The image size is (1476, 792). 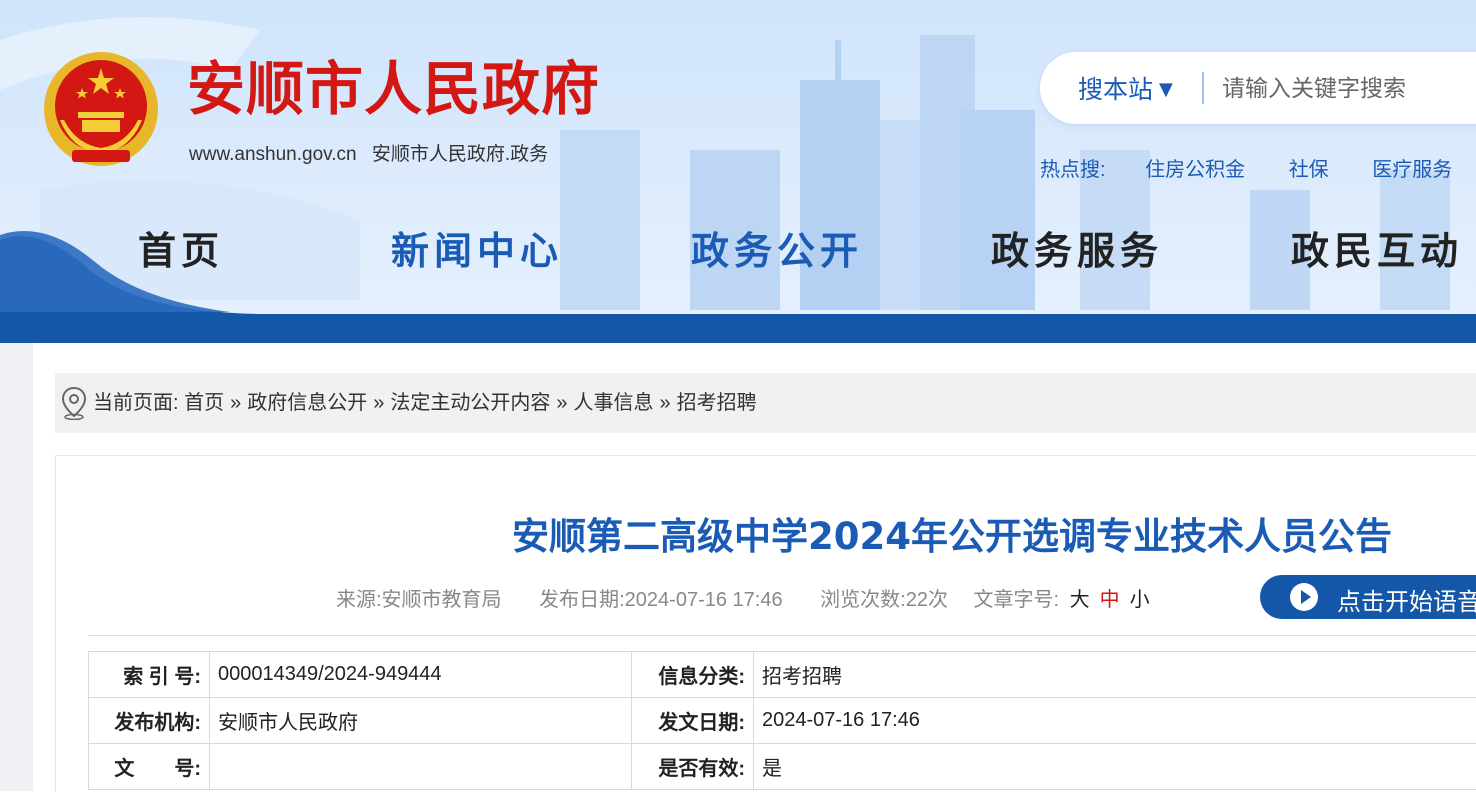 I want to click on issue-date-label: 发文日期:, so click(x=693, y=721).